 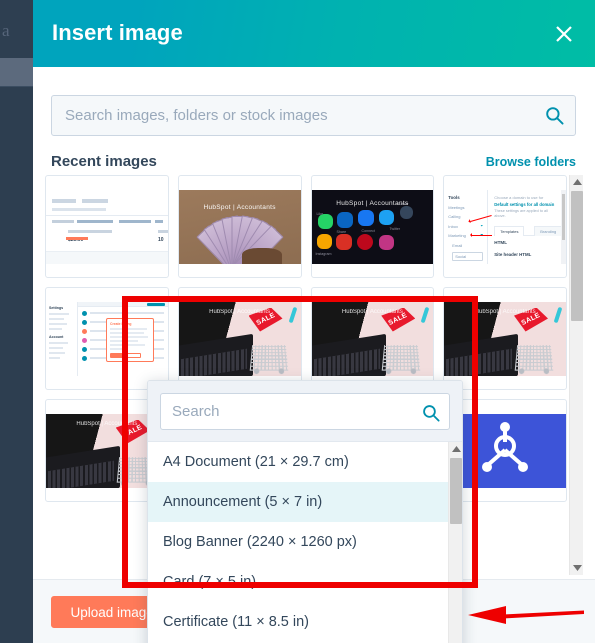 I want to click on close-icon, so click(x=564, y=34).